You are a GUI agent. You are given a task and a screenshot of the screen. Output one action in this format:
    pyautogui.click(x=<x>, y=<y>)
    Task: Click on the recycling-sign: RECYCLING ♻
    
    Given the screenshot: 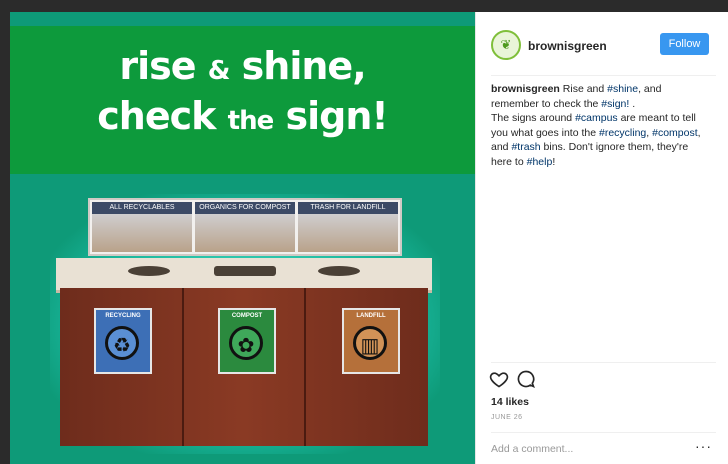 What is the action you would take?
    pyautogui.click(x=123, y=341)
    